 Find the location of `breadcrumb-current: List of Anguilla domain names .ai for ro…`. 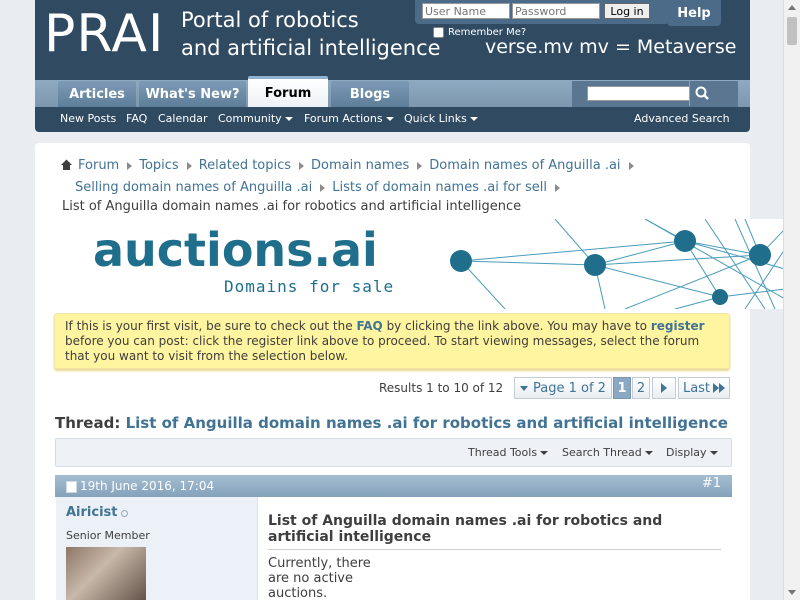

breadcrumb-current: List of Anguilla domain names .ai for ro… is located at coordinates (292, 206).